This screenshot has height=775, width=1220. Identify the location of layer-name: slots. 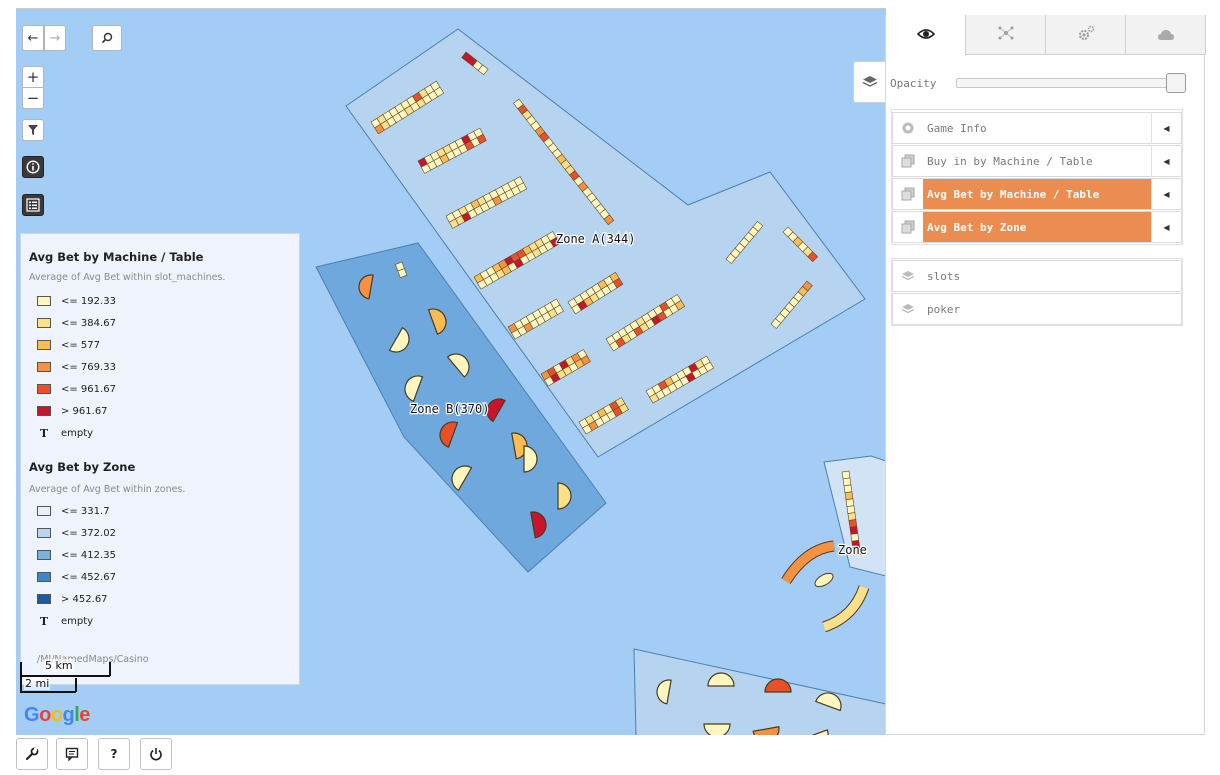
(944, 276).